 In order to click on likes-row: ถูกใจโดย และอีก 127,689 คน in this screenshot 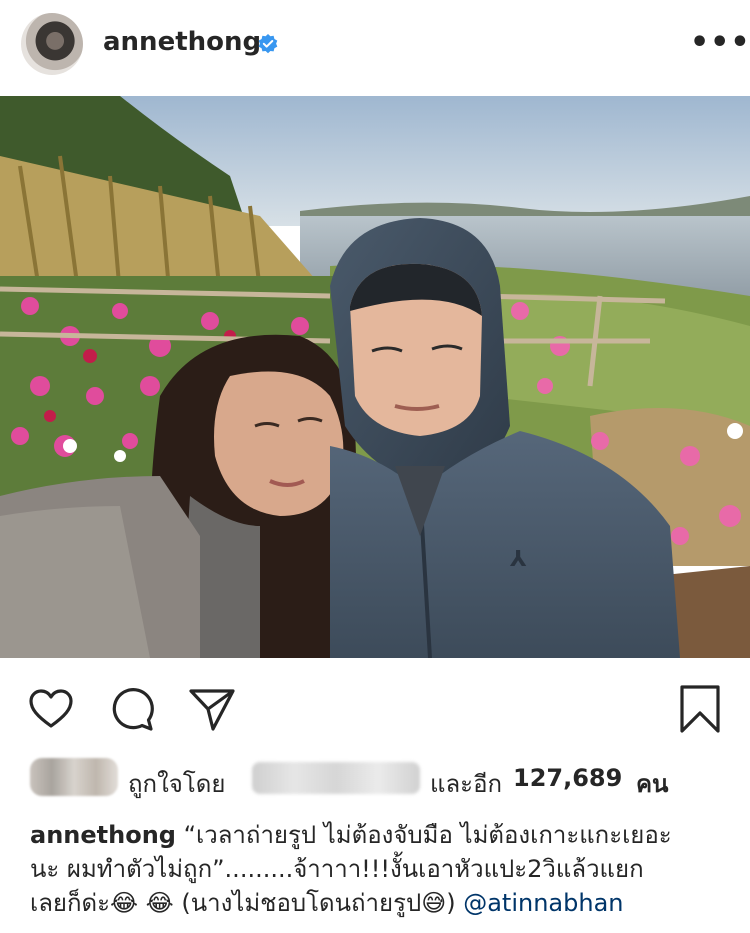, I will do `click(380, 777)`.